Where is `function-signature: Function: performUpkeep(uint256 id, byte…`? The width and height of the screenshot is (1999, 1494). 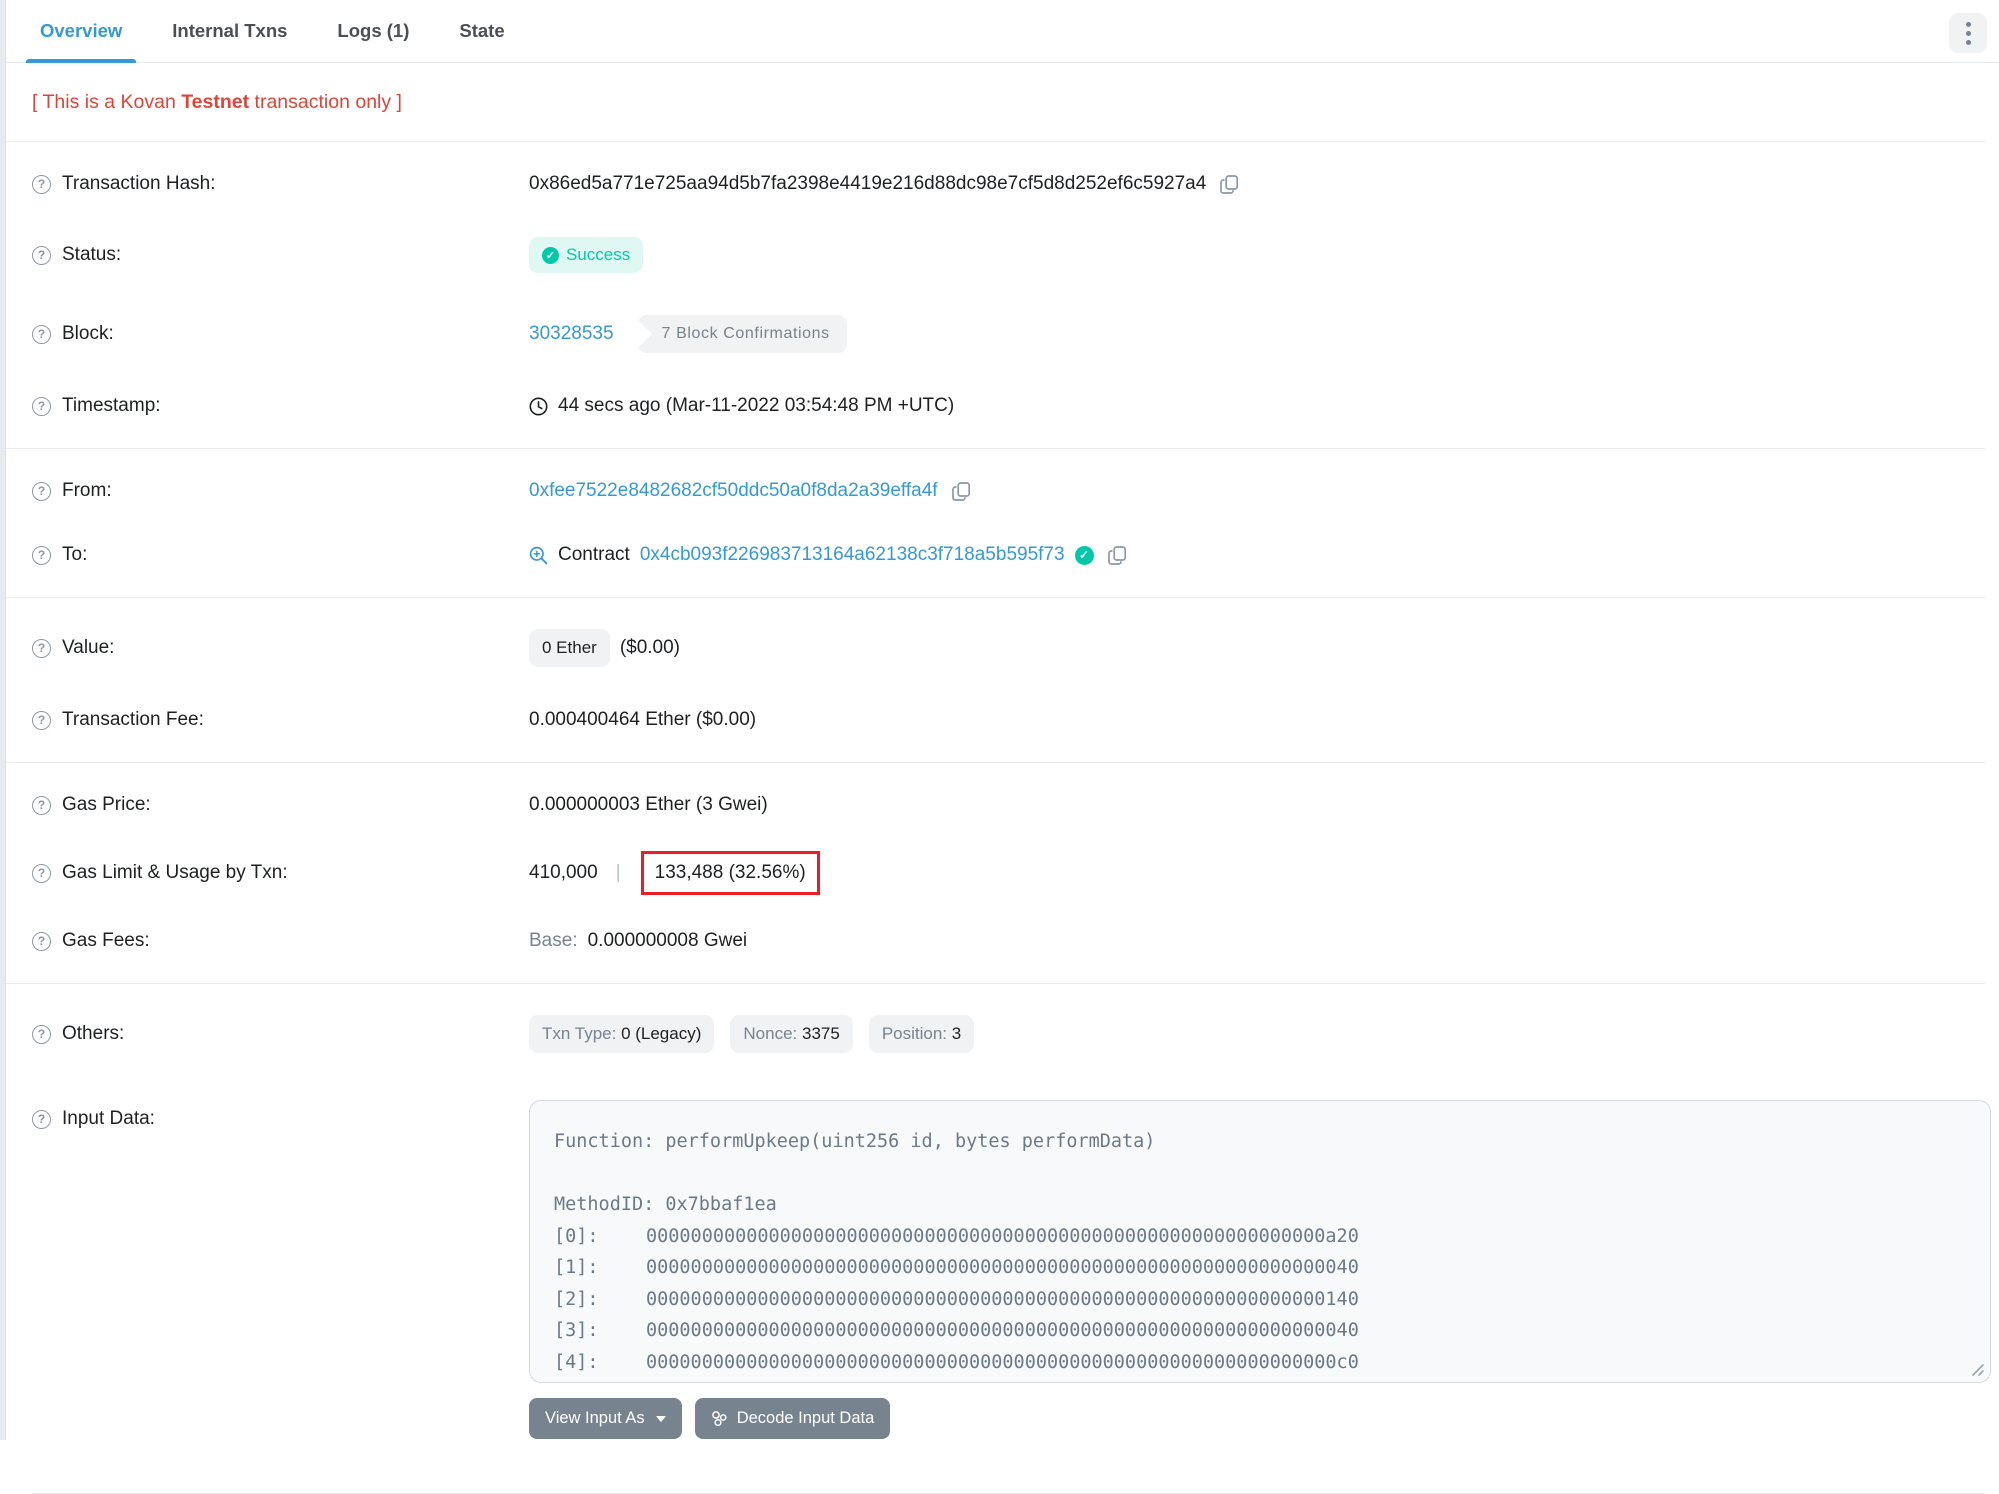 function-signature: Function: performUpkeep(uint256 id, byte… is located at coordinates (855, 1141).